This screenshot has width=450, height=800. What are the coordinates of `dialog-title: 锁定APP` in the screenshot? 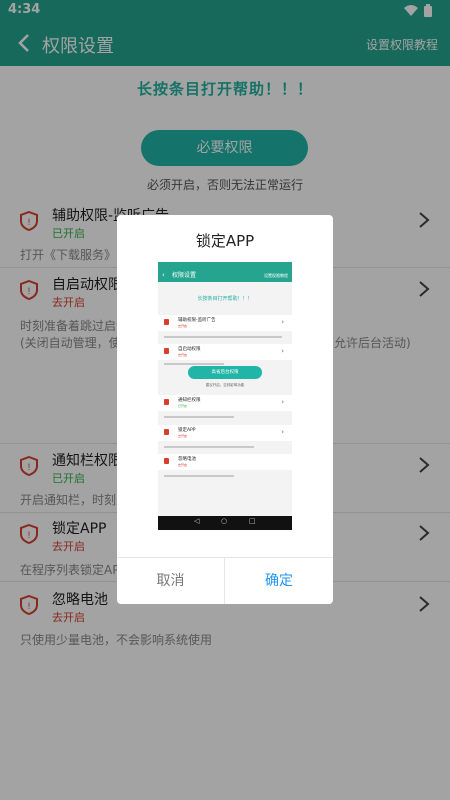 It's located at (225, 241).